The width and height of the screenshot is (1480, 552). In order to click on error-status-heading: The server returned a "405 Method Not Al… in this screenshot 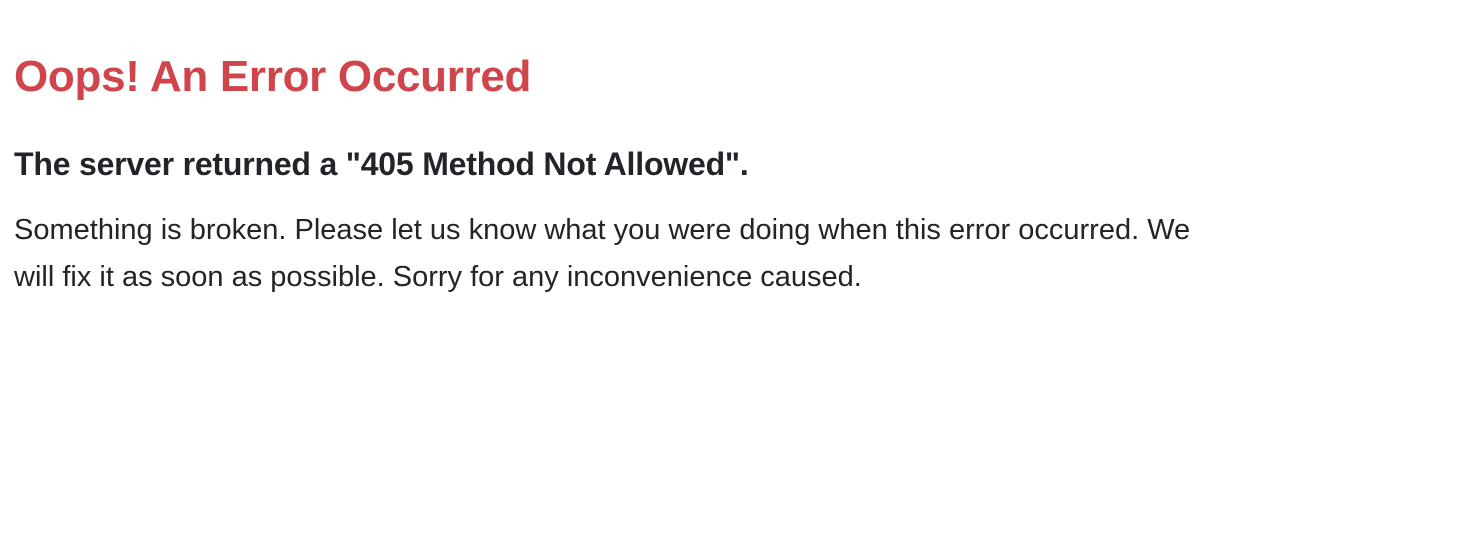, I will do `click(381, 164)`.